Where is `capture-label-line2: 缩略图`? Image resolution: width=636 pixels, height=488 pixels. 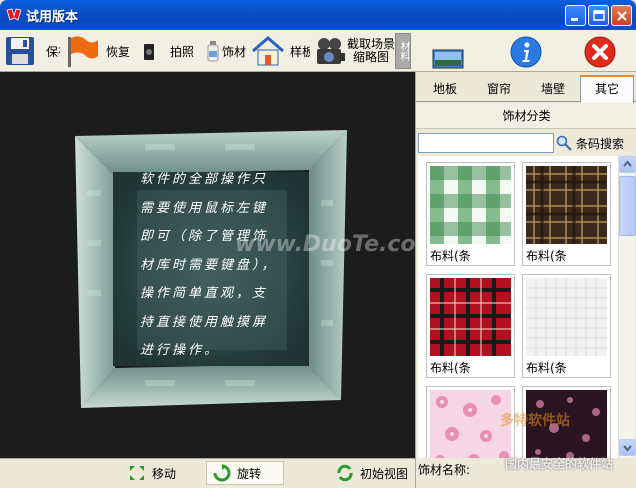
capture-label-line2: 缩略图 is located at coordinates (371, 57).